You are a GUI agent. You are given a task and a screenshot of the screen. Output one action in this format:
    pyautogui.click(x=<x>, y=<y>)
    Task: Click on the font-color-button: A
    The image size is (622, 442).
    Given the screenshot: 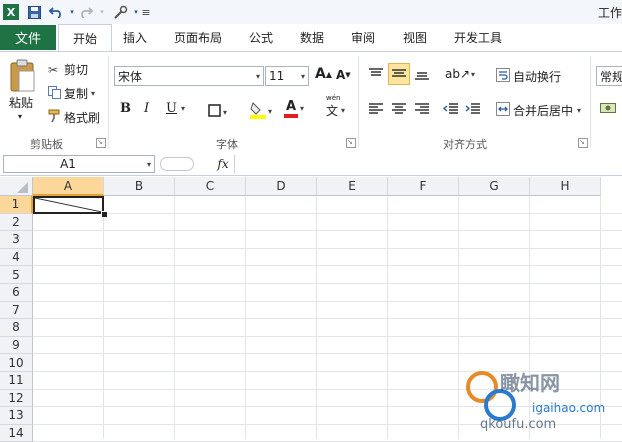 What is the action you would take?
    pyautogui.click(x=291, y=109)
    